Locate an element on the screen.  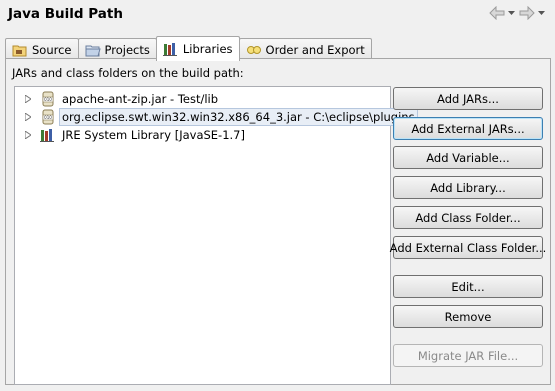
order-export-icon is located at coordinates (254, 50).